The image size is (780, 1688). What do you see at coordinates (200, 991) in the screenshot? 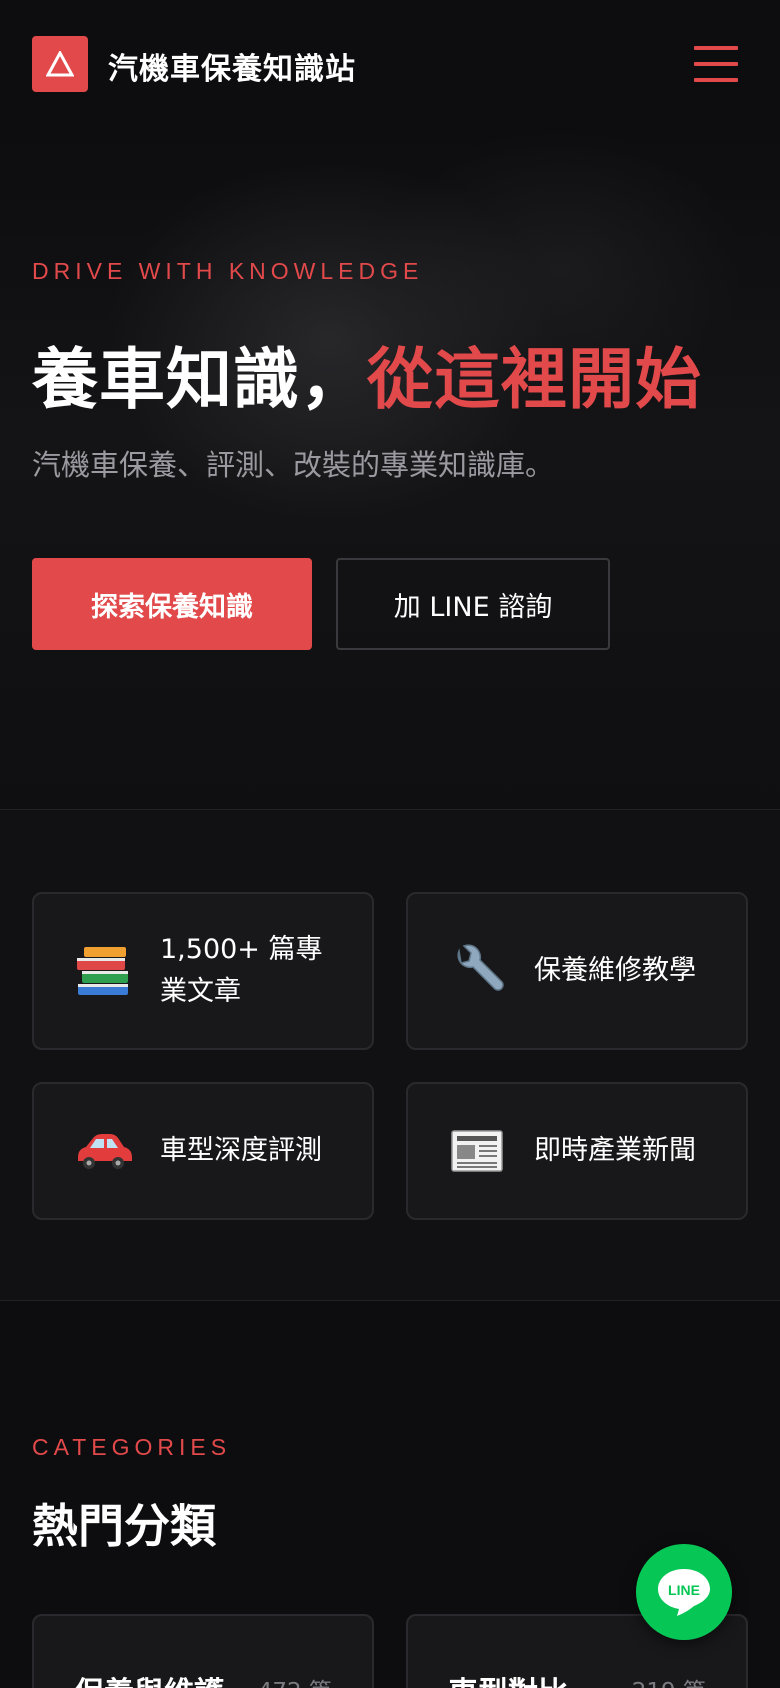
I see `feature-label-line: 業文章` at bounding box center [200, 991].